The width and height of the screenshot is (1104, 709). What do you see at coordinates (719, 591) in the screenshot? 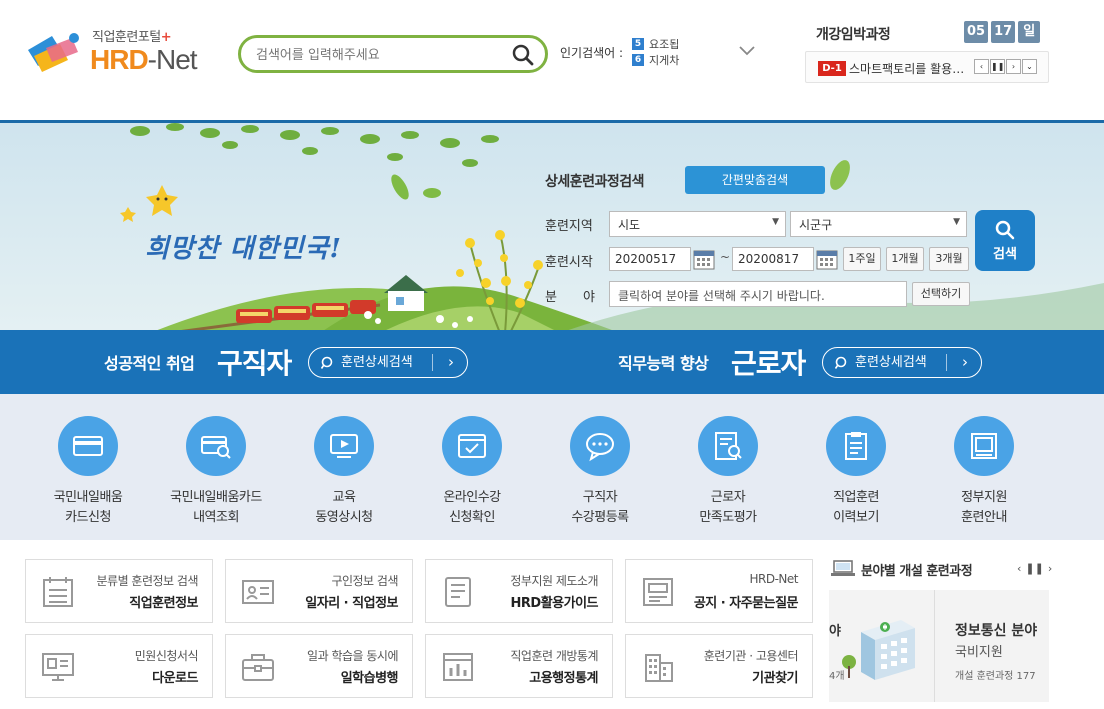
I see `quicklink-notice: HRD-Net 공지 · 자주묻는질문` at bounding box center [719, 591].